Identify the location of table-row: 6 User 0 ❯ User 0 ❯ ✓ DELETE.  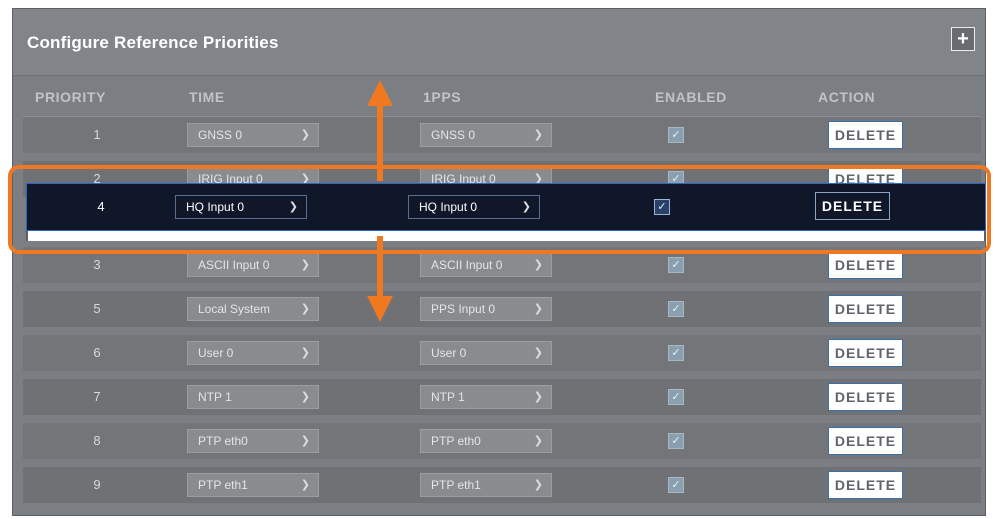
(502, 353).